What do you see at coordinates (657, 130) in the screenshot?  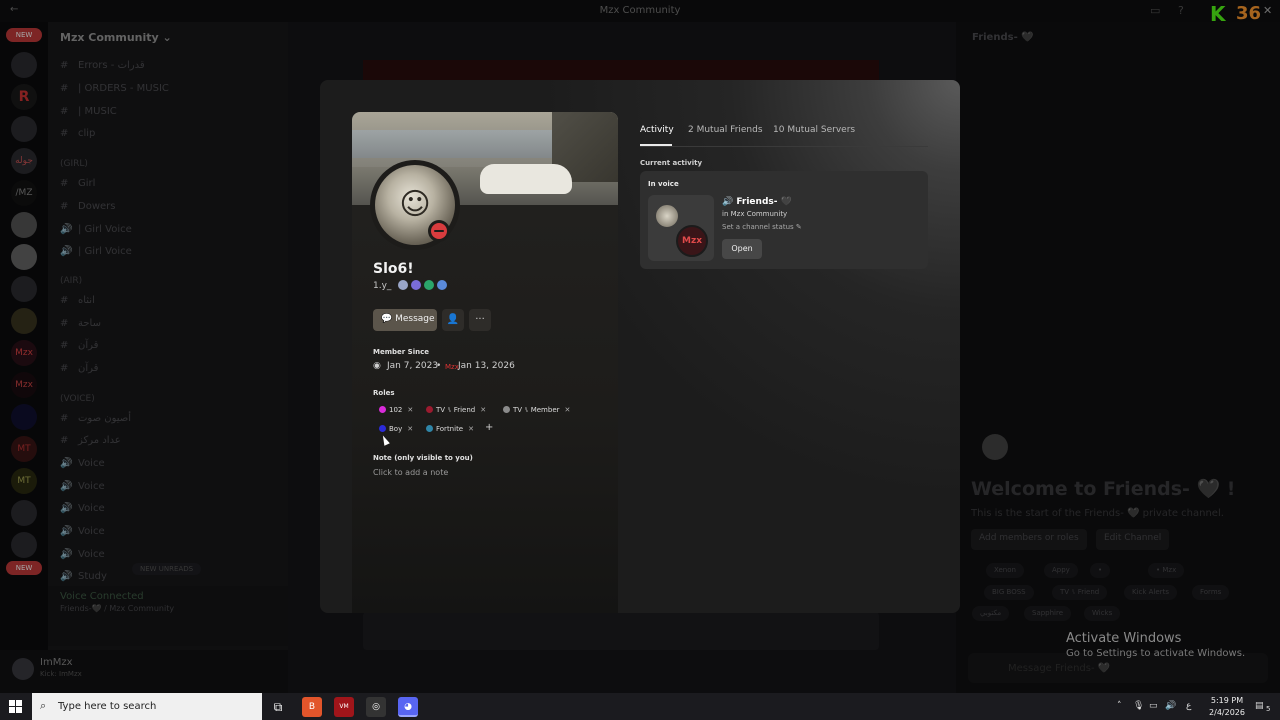 I see `tab-activity: Activity` at bounding box center [657, 130].